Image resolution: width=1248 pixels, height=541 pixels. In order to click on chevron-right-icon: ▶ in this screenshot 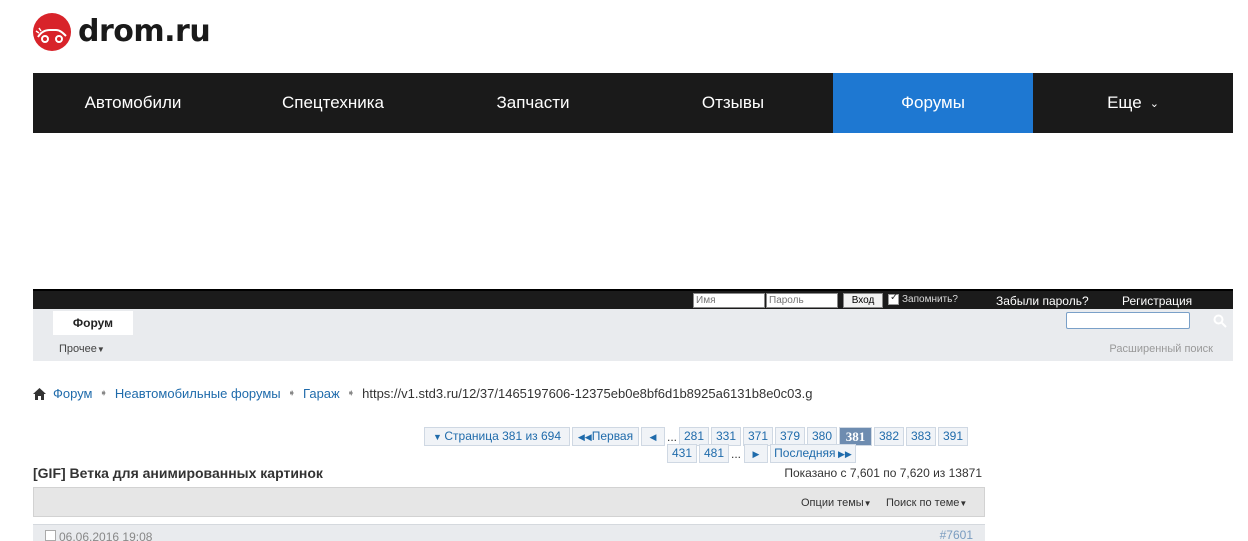, I will do `click(756, 454)`.